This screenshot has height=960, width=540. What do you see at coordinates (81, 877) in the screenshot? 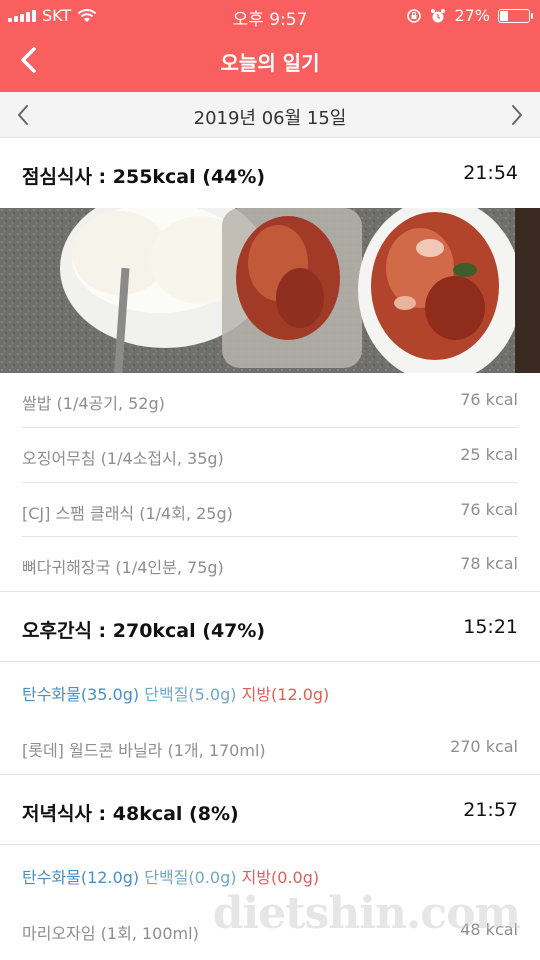
I see `carbs-value: 탄수화물(12.0g)` at bounding box center [81, 877].